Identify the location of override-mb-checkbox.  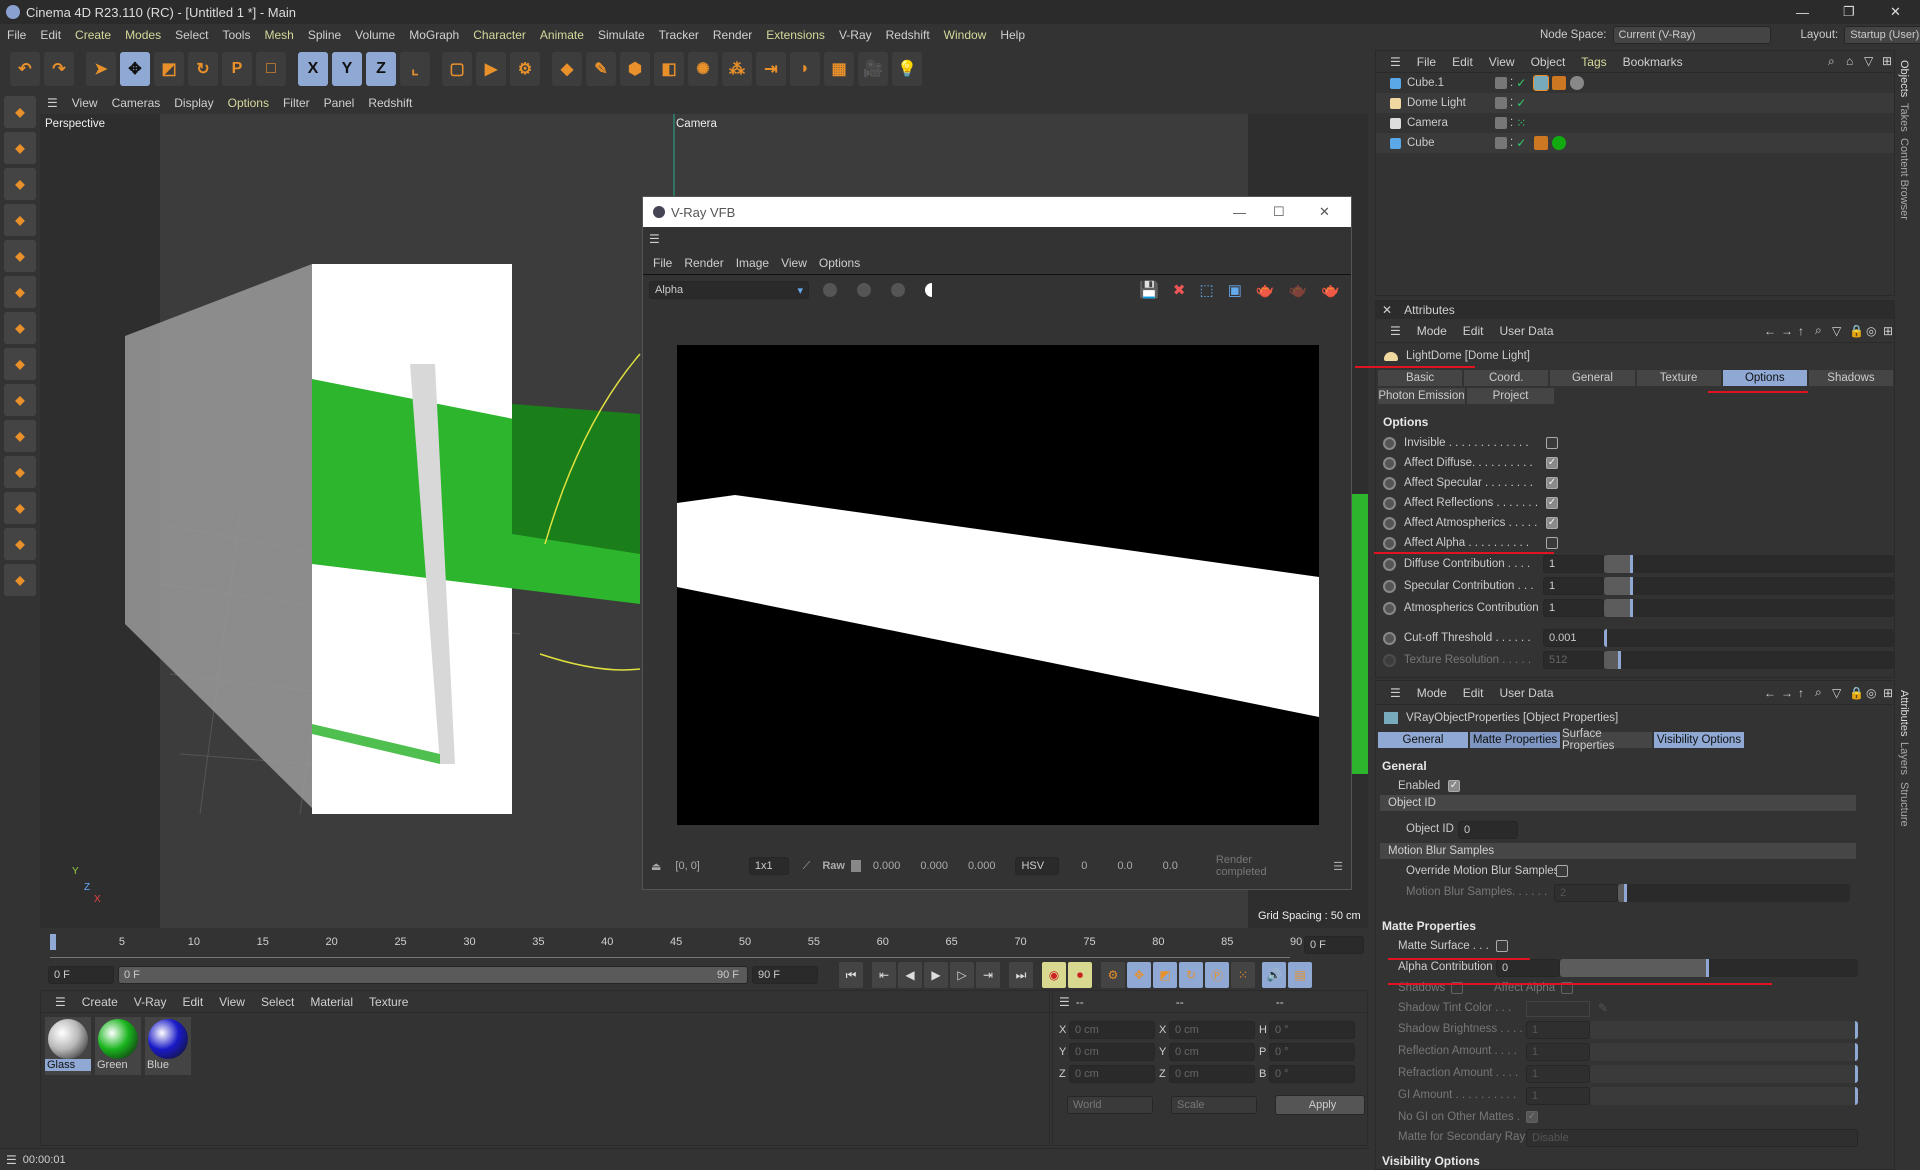
(1562, 871).